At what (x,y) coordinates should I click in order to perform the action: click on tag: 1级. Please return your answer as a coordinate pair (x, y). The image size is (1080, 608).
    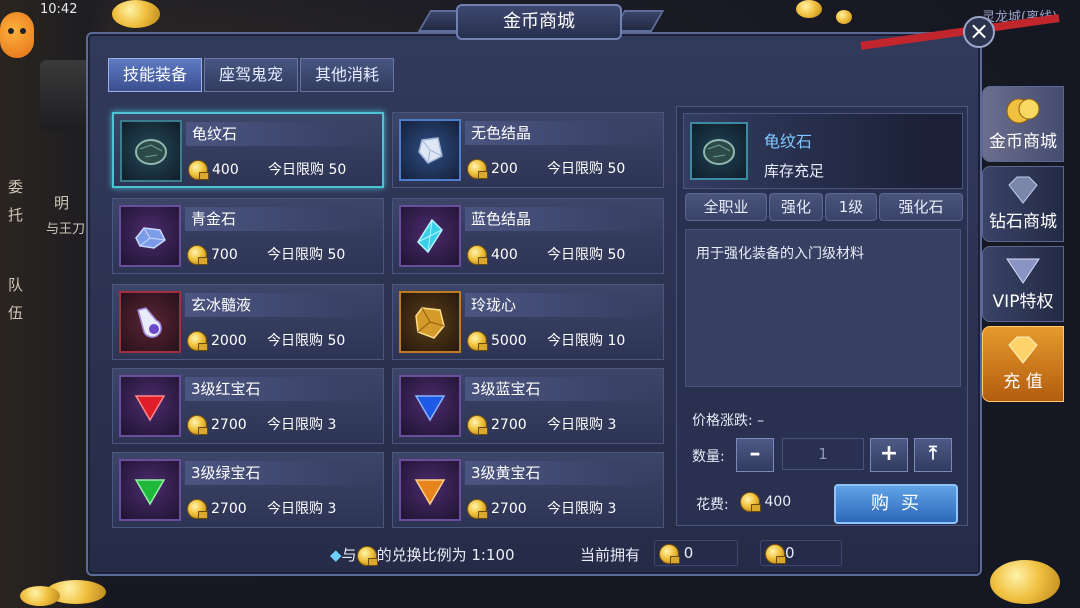
    Looking at the image, I should click on (851, 207).